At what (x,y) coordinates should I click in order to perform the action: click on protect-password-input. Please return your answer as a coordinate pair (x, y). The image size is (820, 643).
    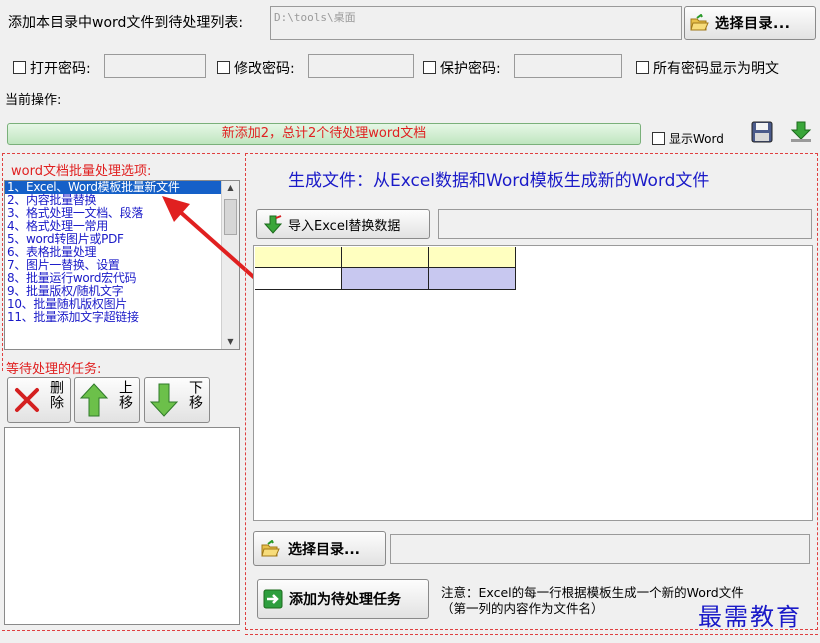
    Looking at the image, I should click on (568, 66).